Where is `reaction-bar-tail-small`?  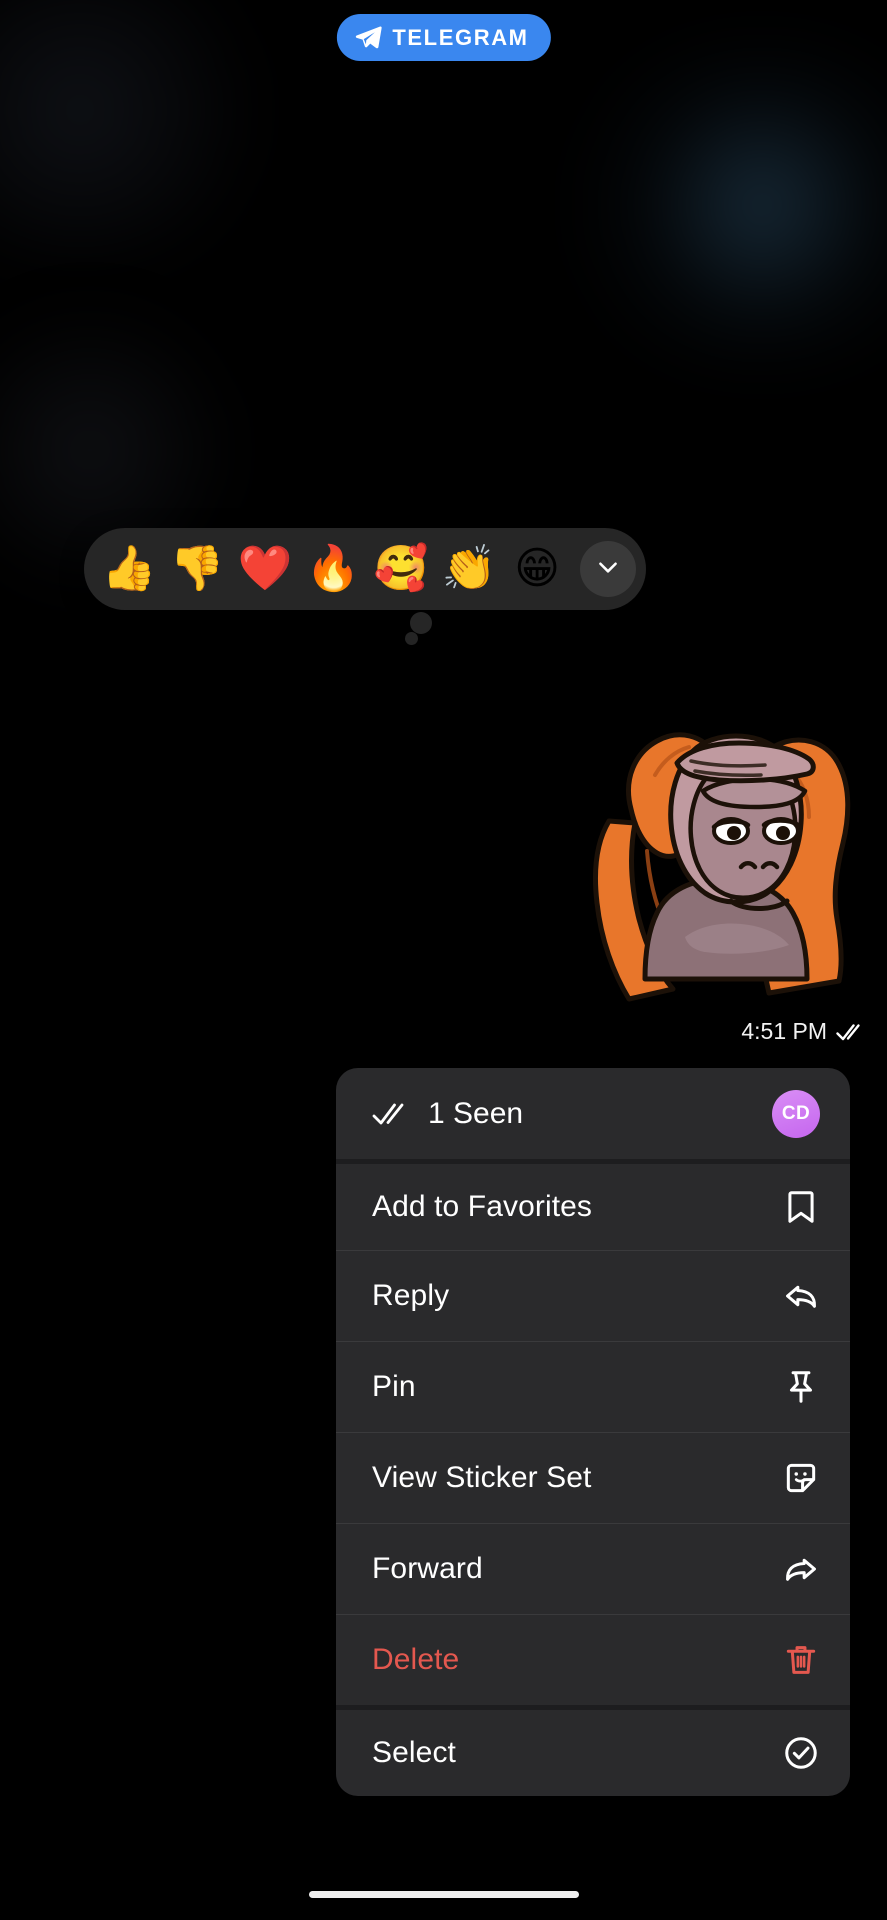
reaction-bar-tail-small is located at coordinates (411, 638).